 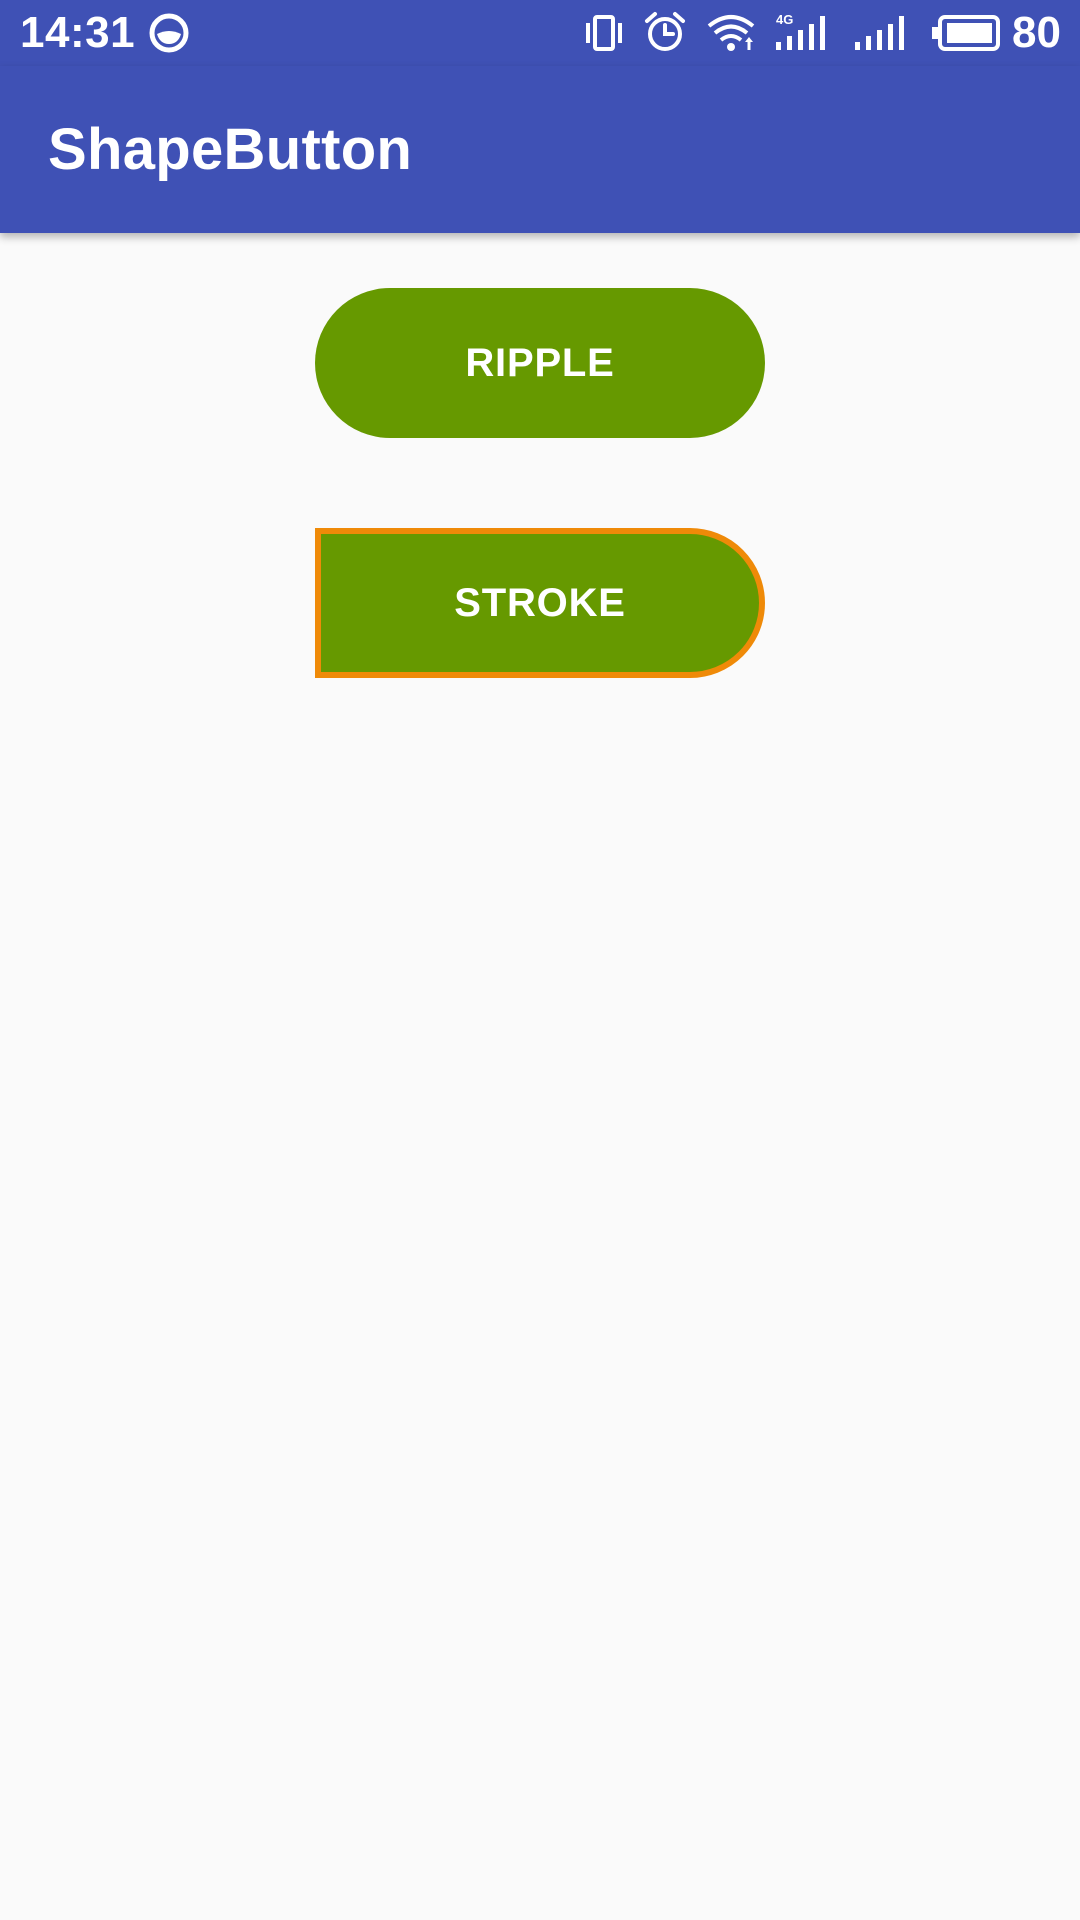 What do you see at coordinates (540, 363) in the screenshot?
I see `ripple-button: RIPPLE` at bounding box center [540, 363].